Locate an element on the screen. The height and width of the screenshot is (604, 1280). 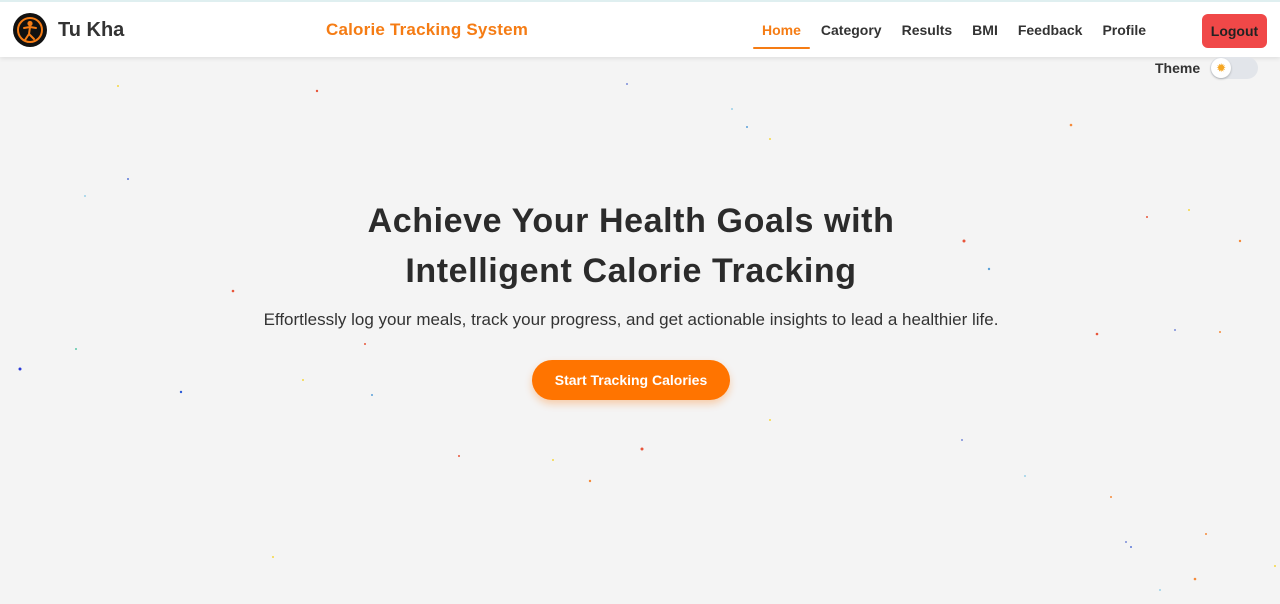
theme-toggle: ✹ is located at coordinates (1234, 67).